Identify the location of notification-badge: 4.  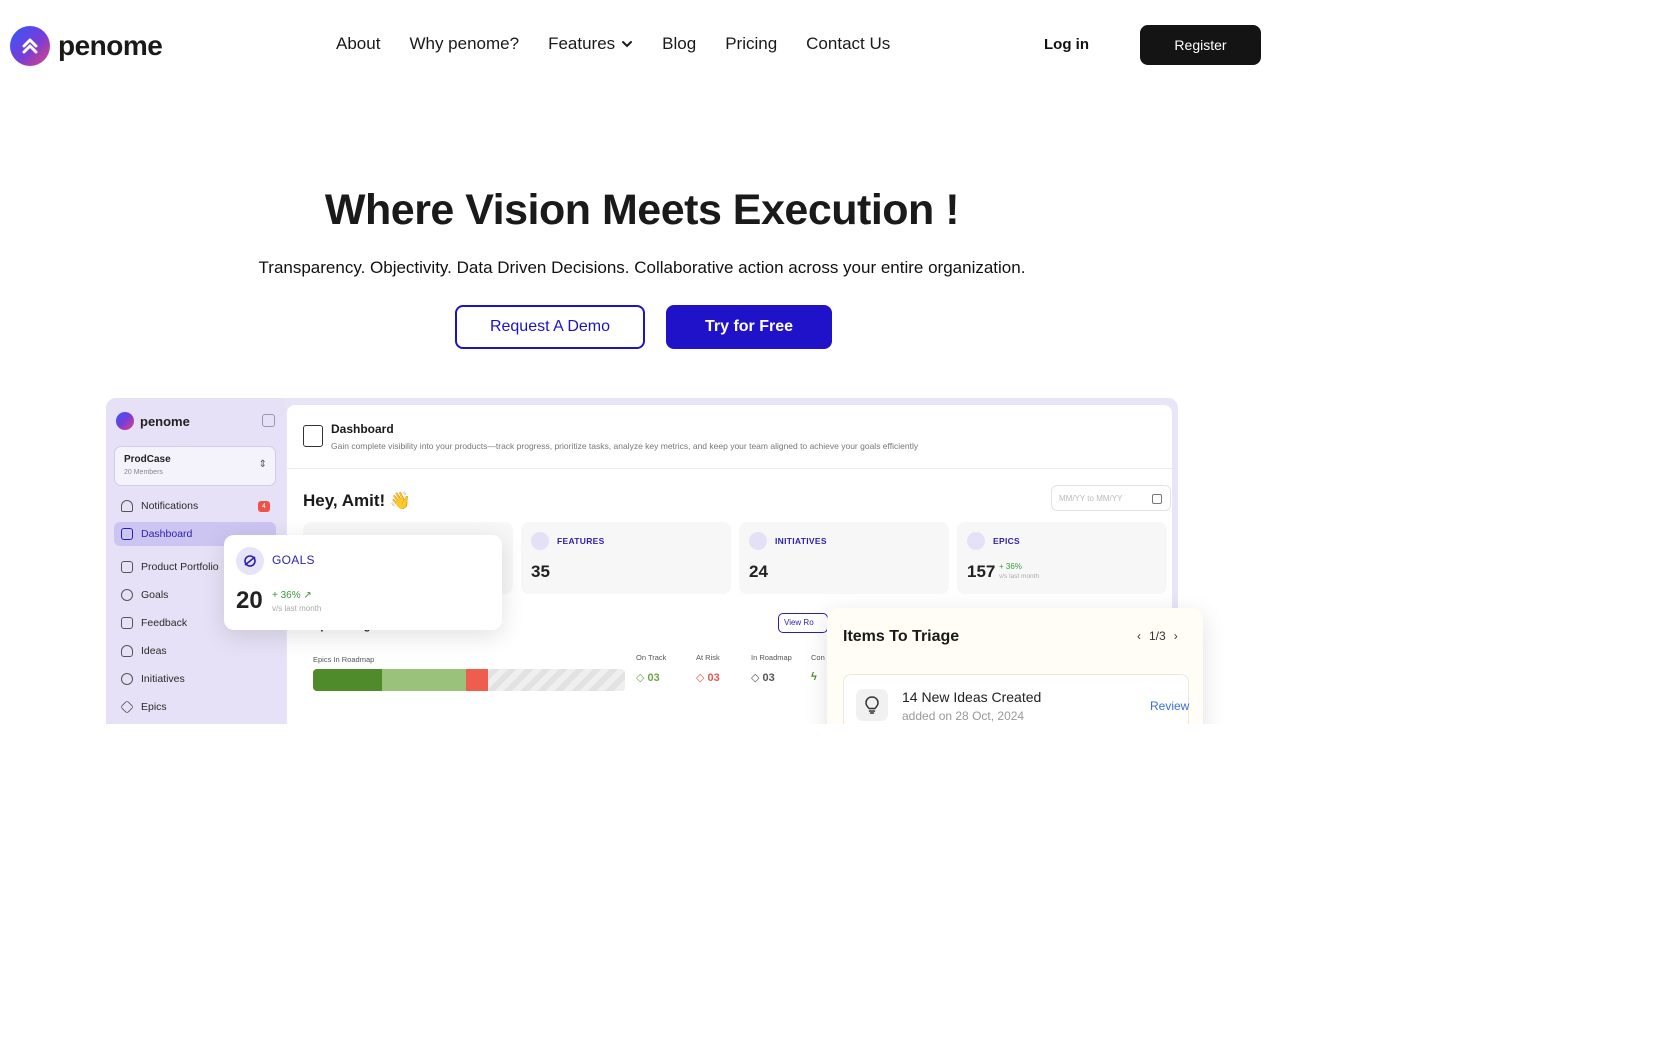
(264, 506).